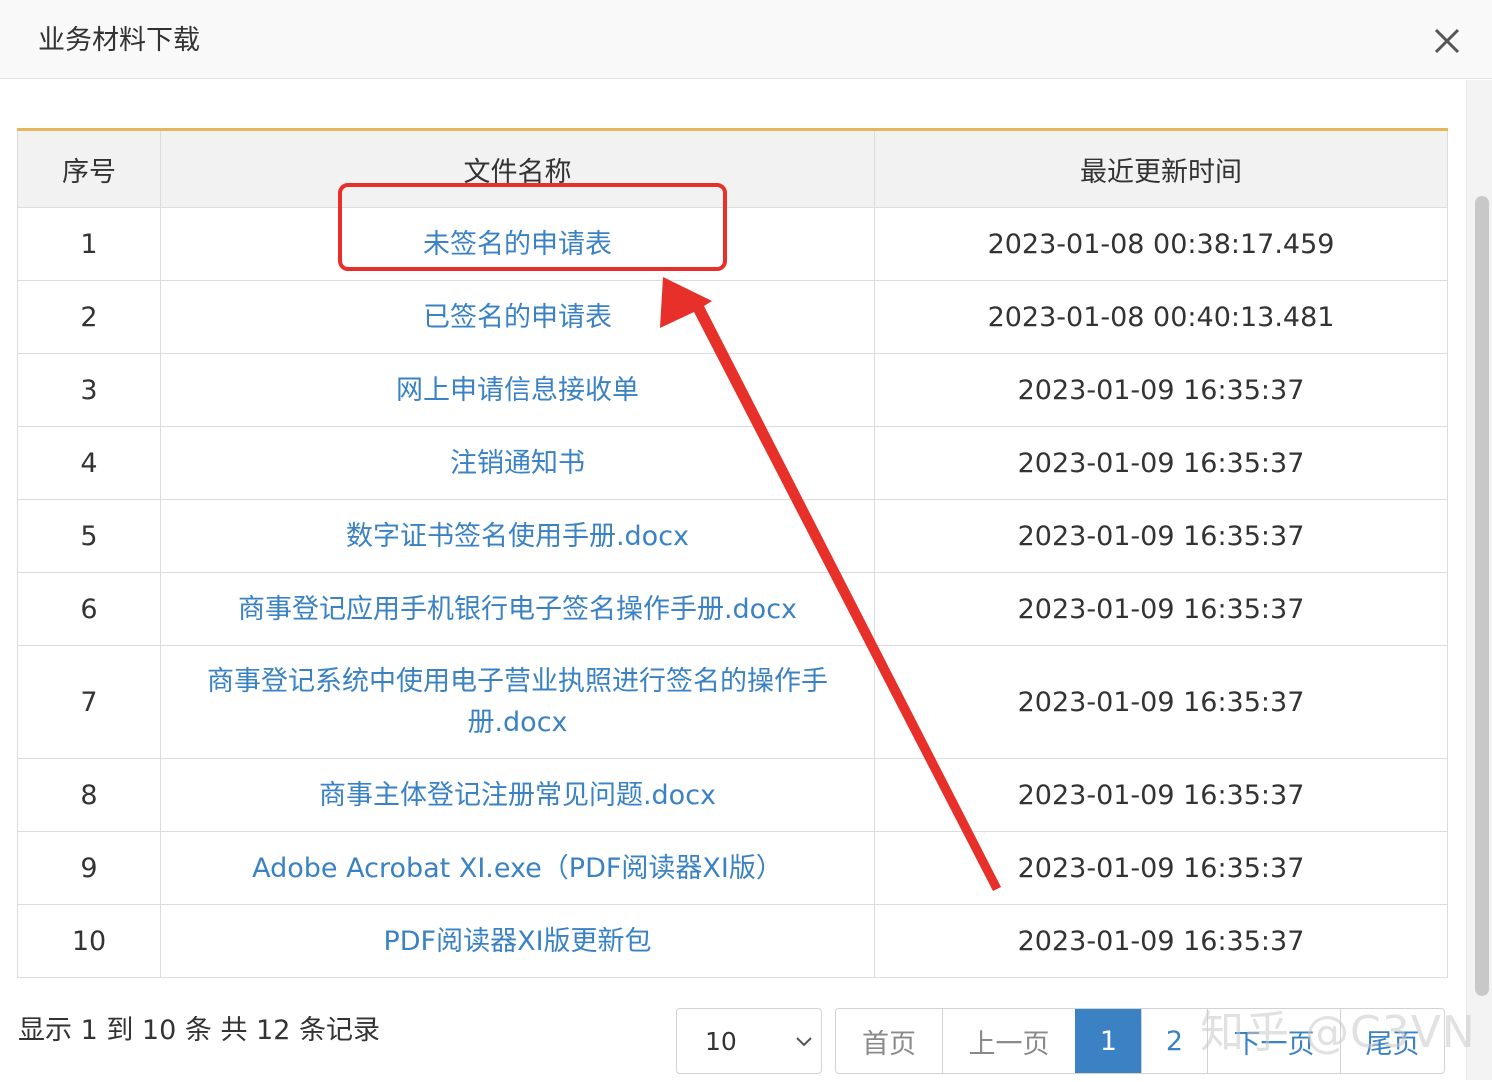  What do you see at coordinates (732, 795) in the screenshot?
I see `table-row: 8 商事主体登记注册常见问题.docx 2023-01-09 16:35:37` at bounding box center [732, 795].